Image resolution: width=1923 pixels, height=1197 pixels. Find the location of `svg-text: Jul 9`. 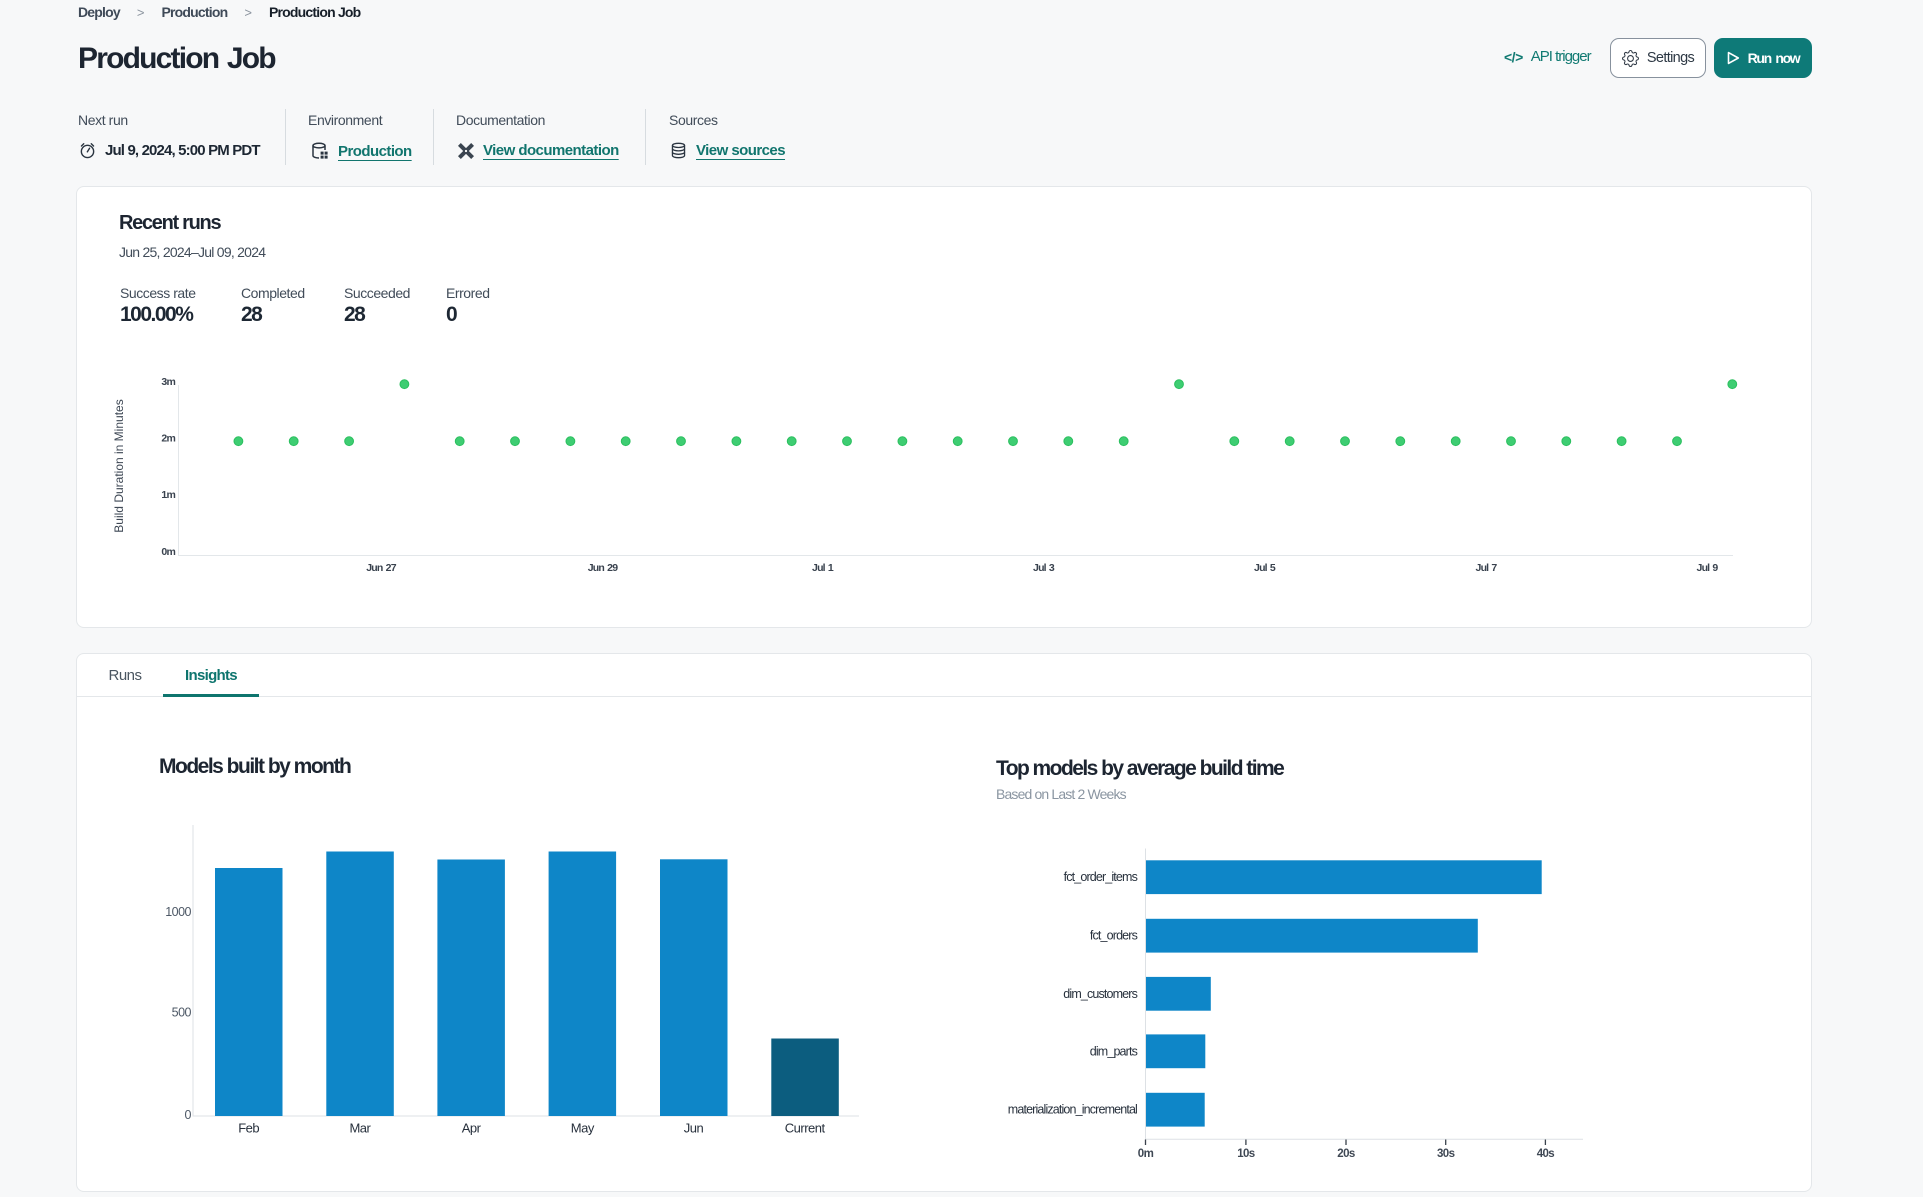

svg-text: Jul 9 is located at coordinates (1708, 568).